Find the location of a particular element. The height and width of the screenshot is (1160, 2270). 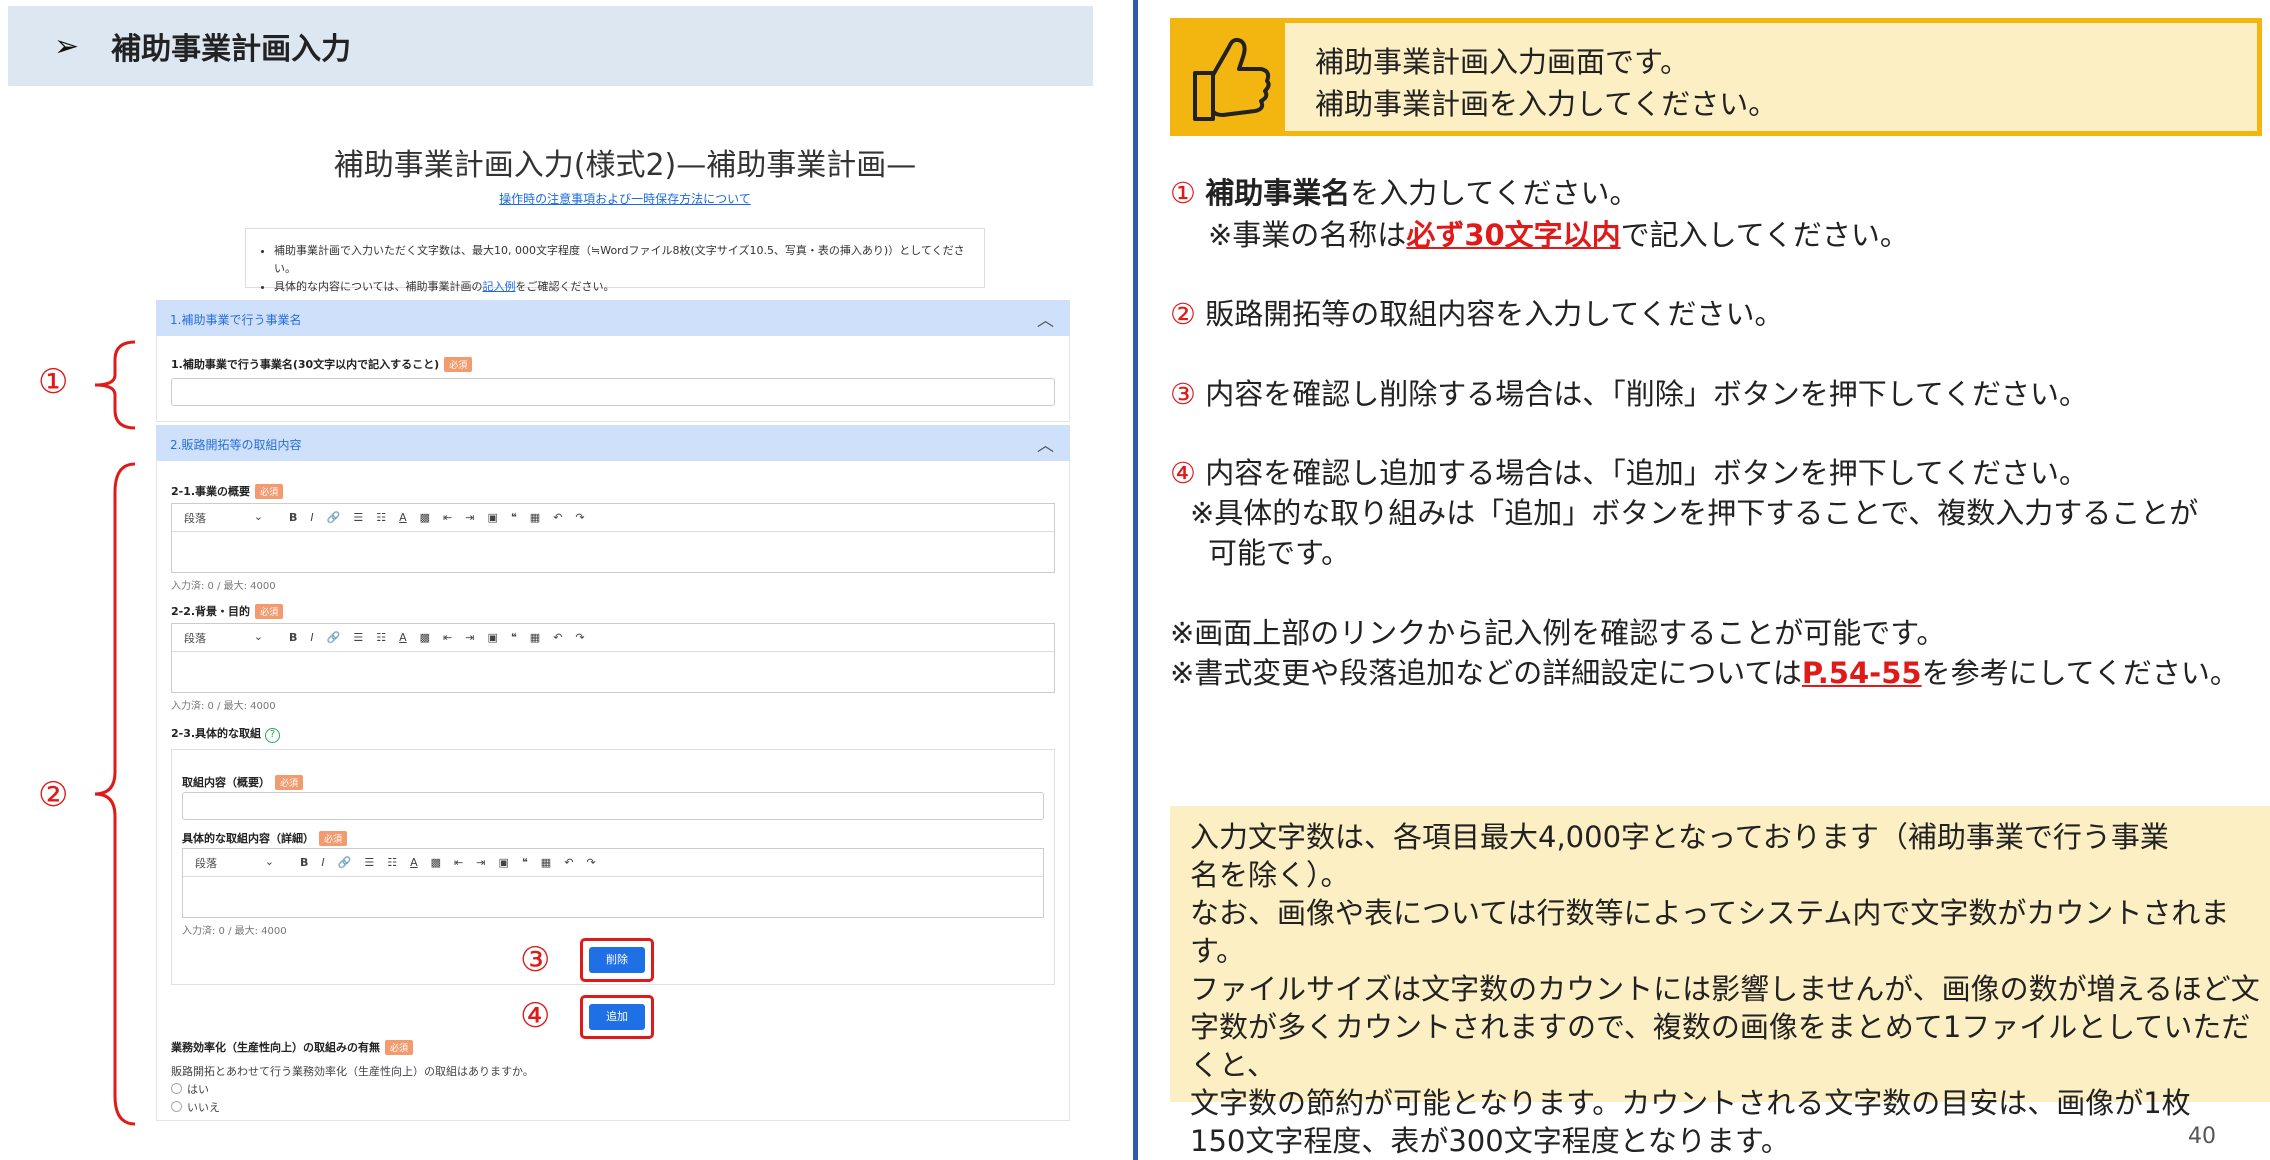

section-title: 補助事業計画入力 is located at coordinates (231, 49).